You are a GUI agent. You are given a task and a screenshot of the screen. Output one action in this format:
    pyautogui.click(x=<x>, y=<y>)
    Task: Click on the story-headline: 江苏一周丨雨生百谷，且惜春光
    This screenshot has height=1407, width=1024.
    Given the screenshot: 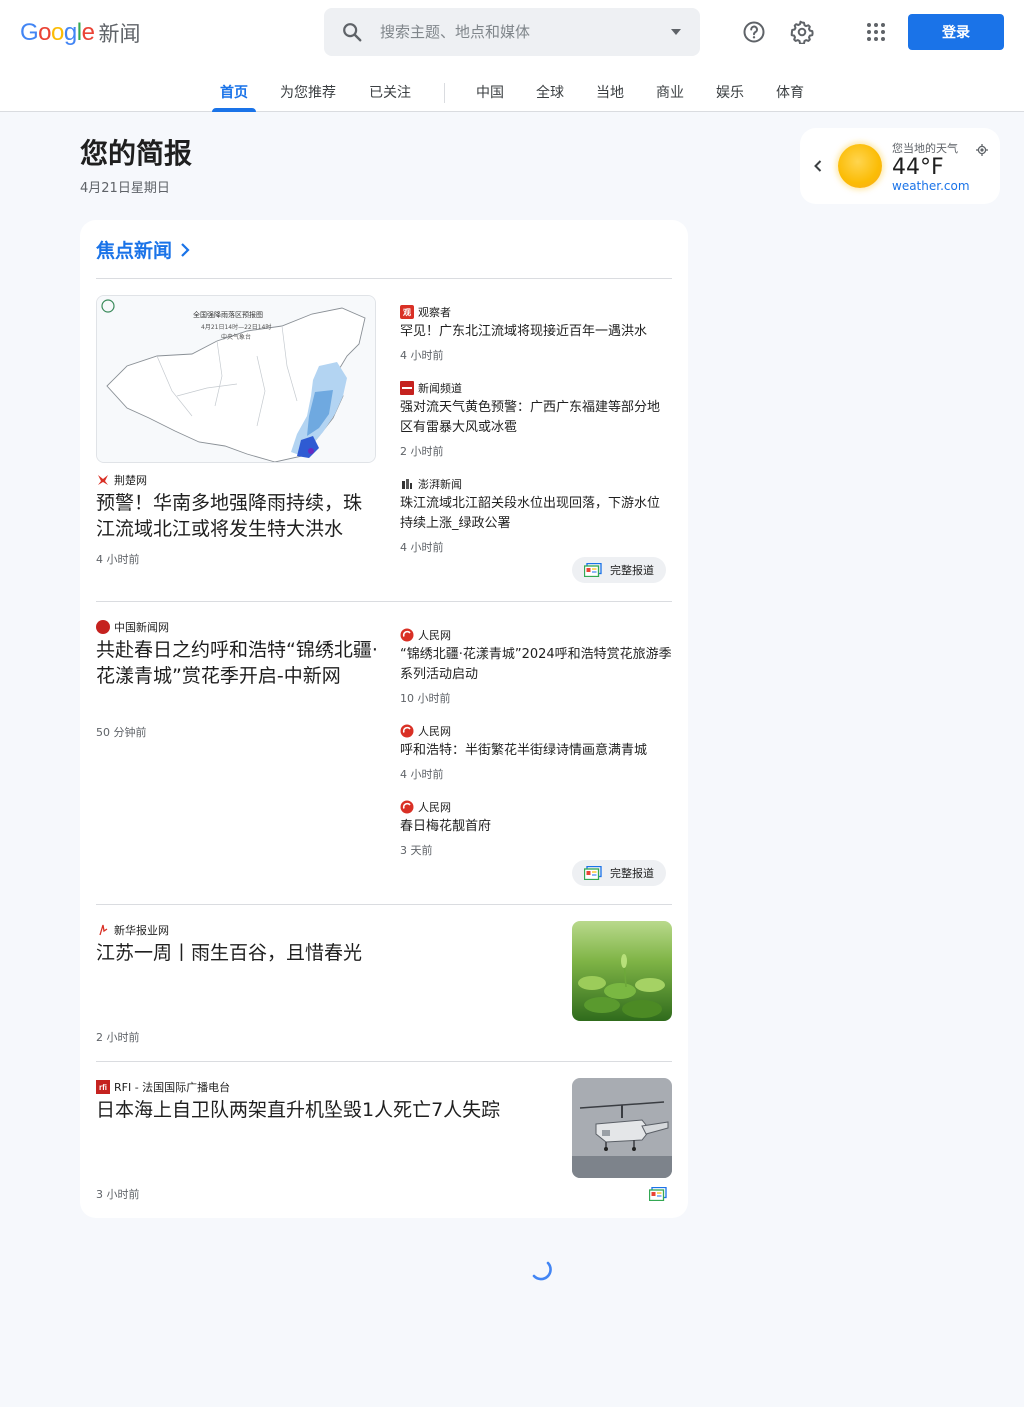 What is the action you would take?
    pyautogui.click(x=316, y=953)
    